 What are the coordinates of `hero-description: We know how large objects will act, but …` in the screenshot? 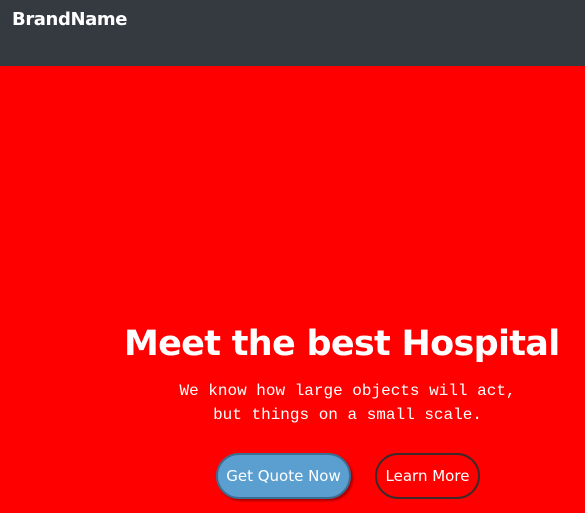 It's located at (347, 403).